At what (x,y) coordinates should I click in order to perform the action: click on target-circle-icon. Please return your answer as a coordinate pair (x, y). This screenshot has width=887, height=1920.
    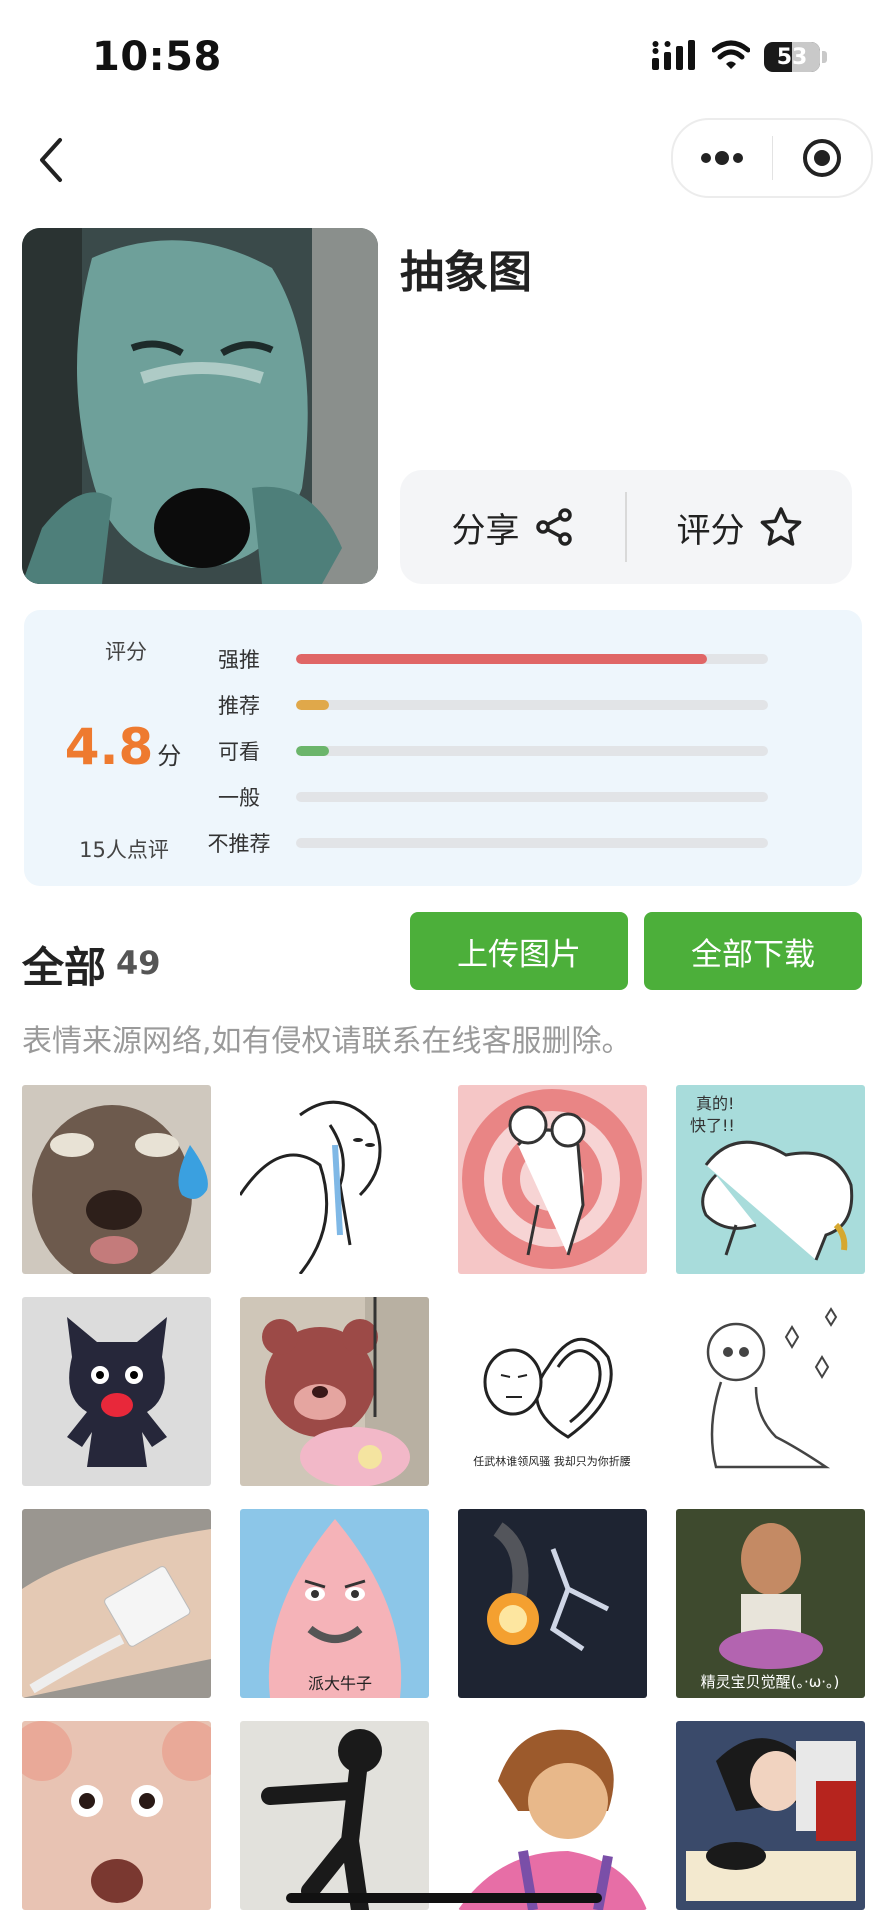
    Looking at the image, I should click on (821, 158).